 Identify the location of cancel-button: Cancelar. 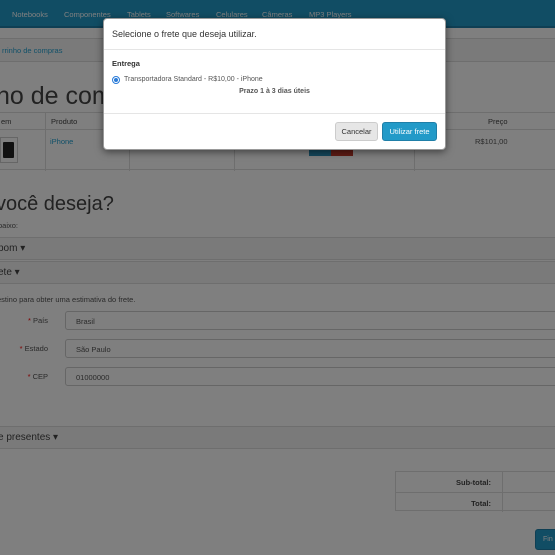
(356, 131).